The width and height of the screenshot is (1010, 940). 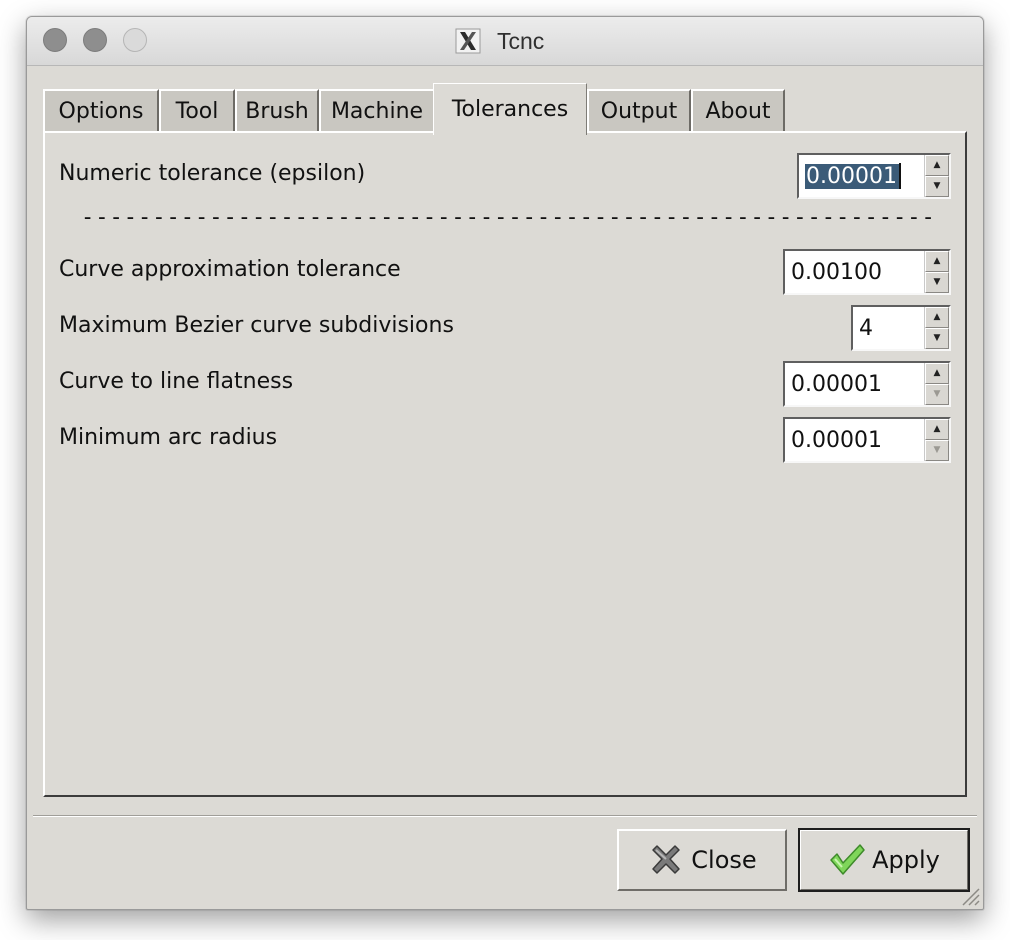 I want to click on line-flatness-input: 0.00001, so click(x=854, y=384).